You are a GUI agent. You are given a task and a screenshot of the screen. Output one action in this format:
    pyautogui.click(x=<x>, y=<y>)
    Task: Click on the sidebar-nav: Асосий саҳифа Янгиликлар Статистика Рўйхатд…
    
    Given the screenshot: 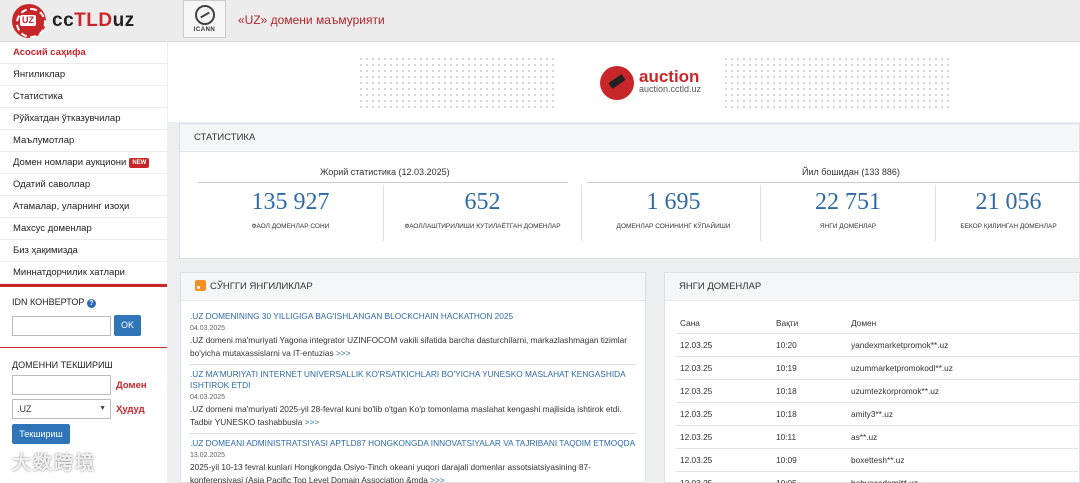 What is the action you would take?
    pyautogui.click(x=83, y=163)
    